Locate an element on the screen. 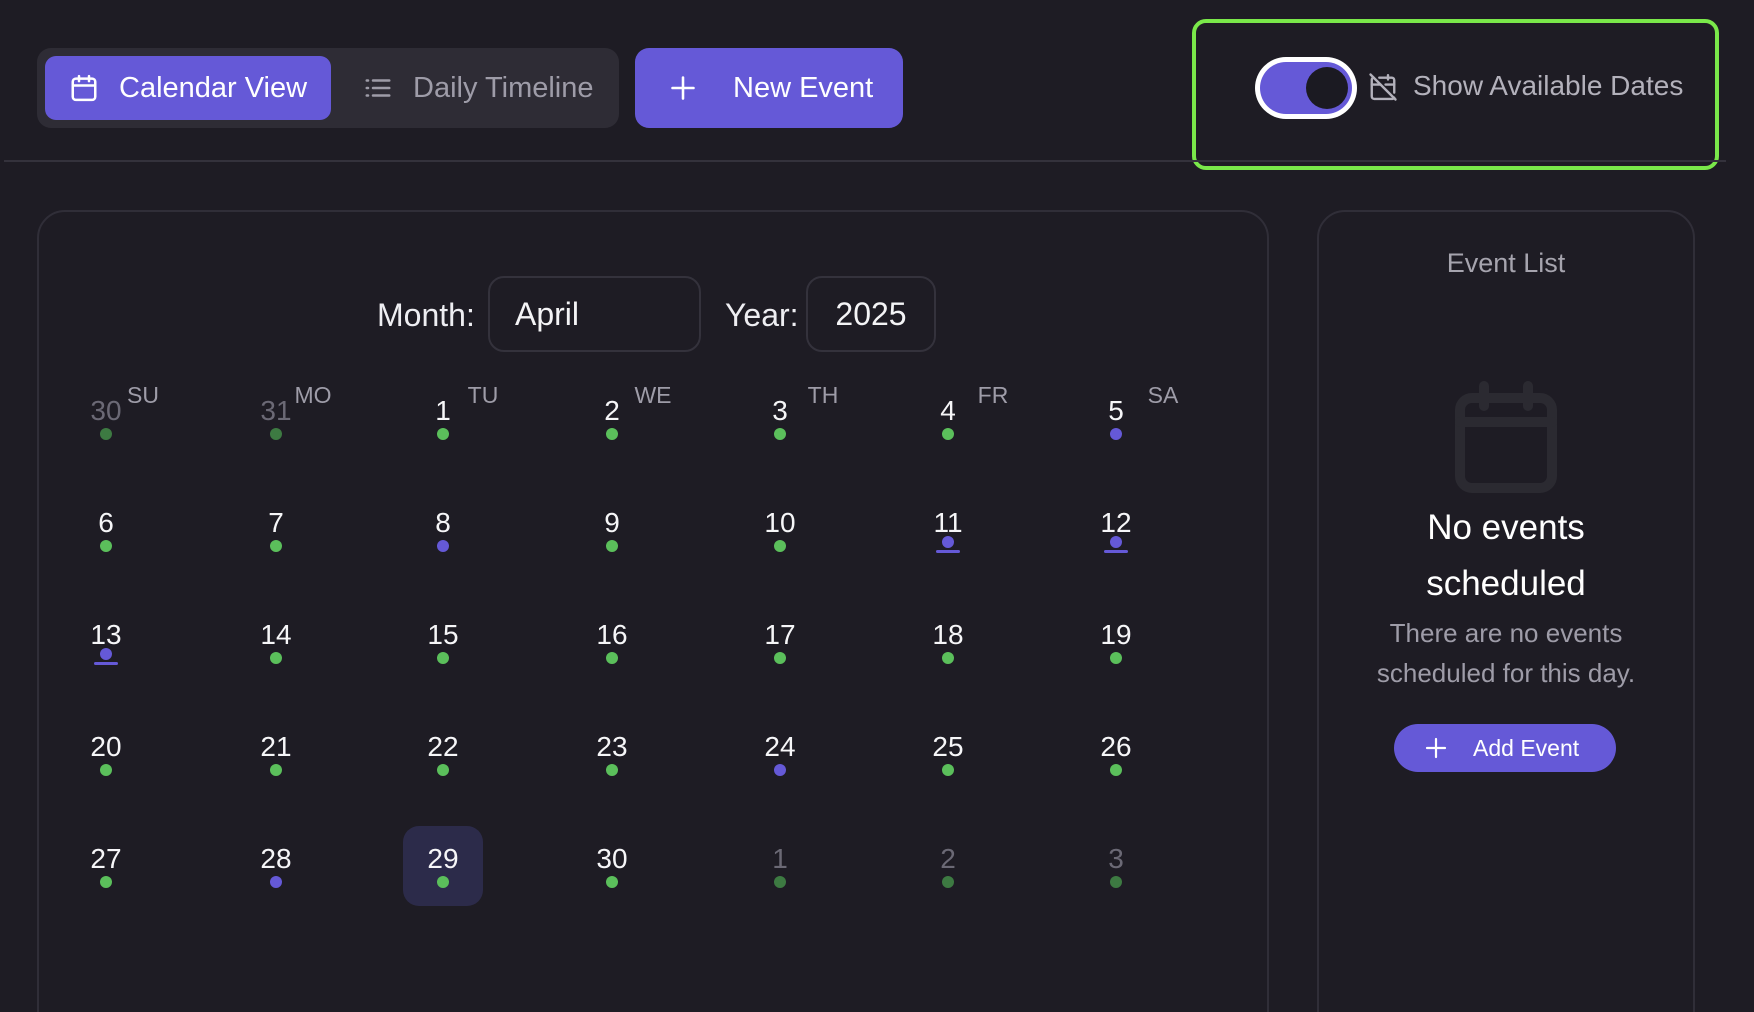 The height and width of the screenshot is (1012, 1754). calendar-day: 14 is located at coordinates (276, 642).